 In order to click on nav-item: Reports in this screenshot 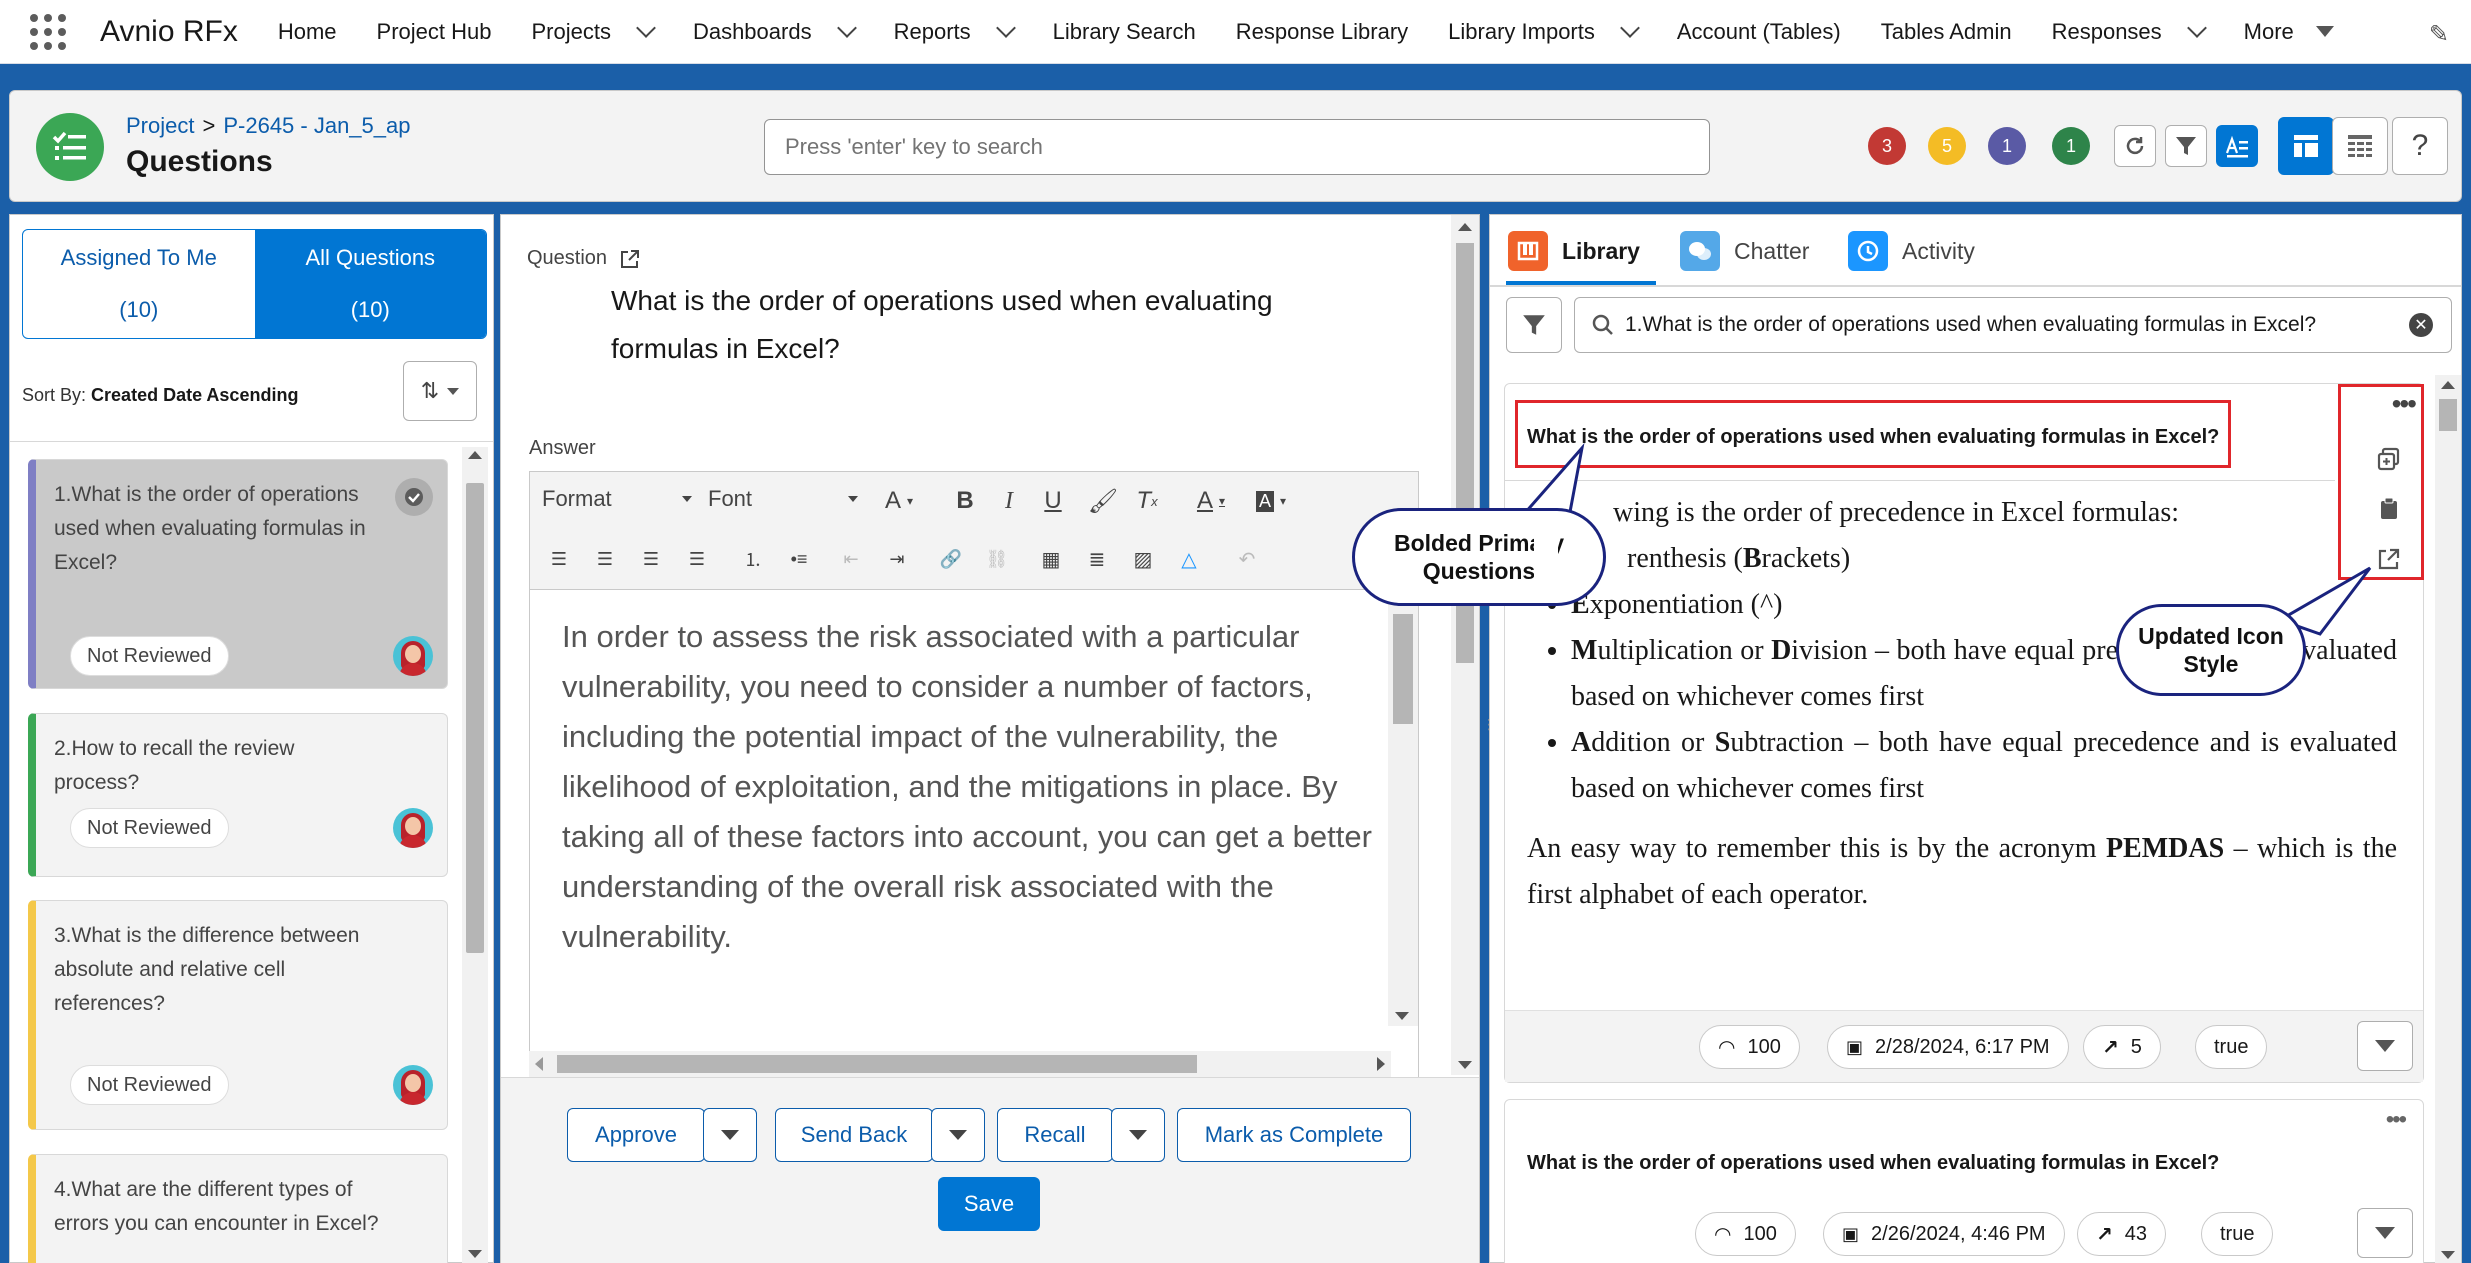, I will do `click(955, 31)`.